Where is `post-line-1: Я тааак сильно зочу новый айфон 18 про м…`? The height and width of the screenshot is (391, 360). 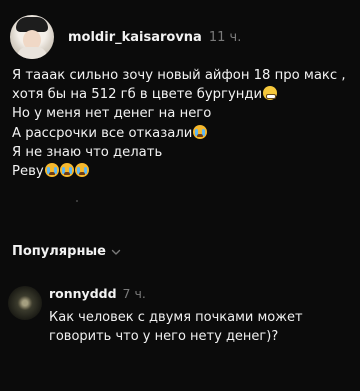 post-line-1: Я тааак сильно зочу новый айфон 18 про м… is located at coordinates (179, 75).